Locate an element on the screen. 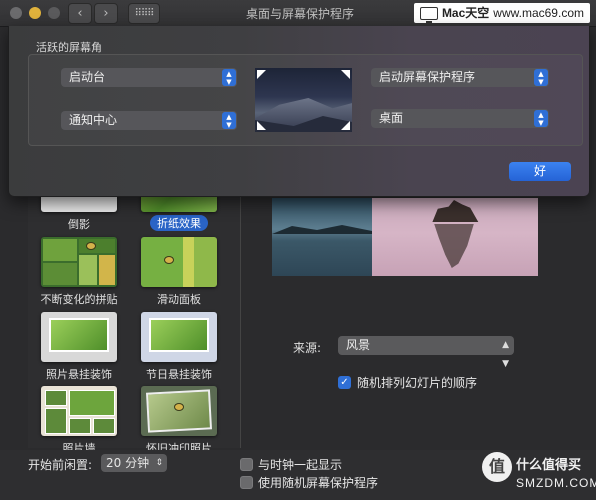 The width and height of the screenshot is (596, 500). bottom-right-corner-value: 桌面 is located at coordinates (391, 118).